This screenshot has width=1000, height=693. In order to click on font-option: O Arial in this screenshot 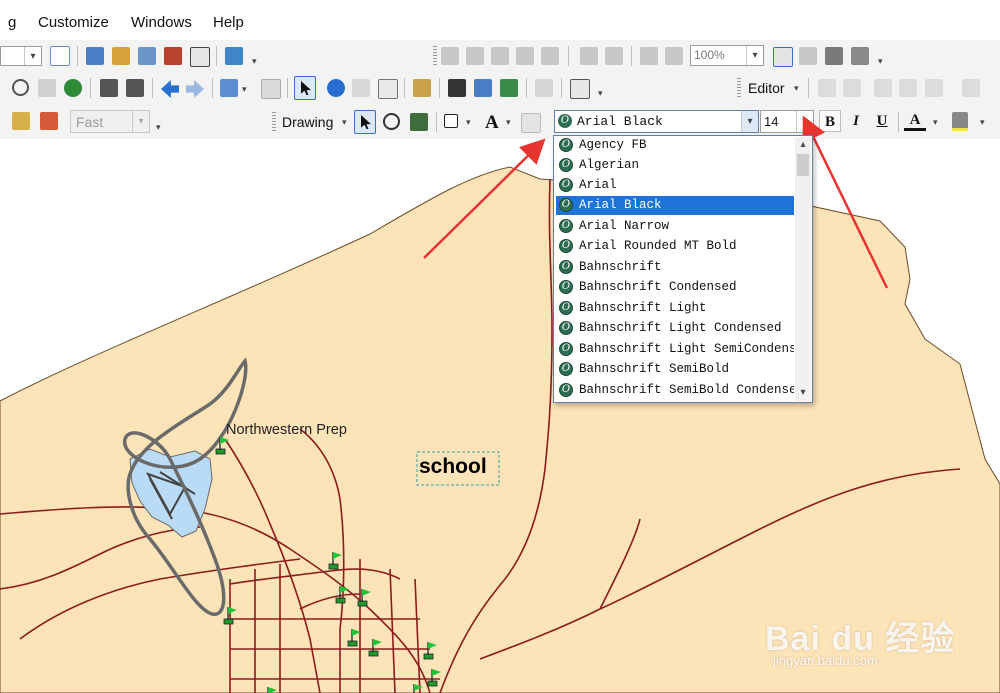, I will do `click(675, 185)`.